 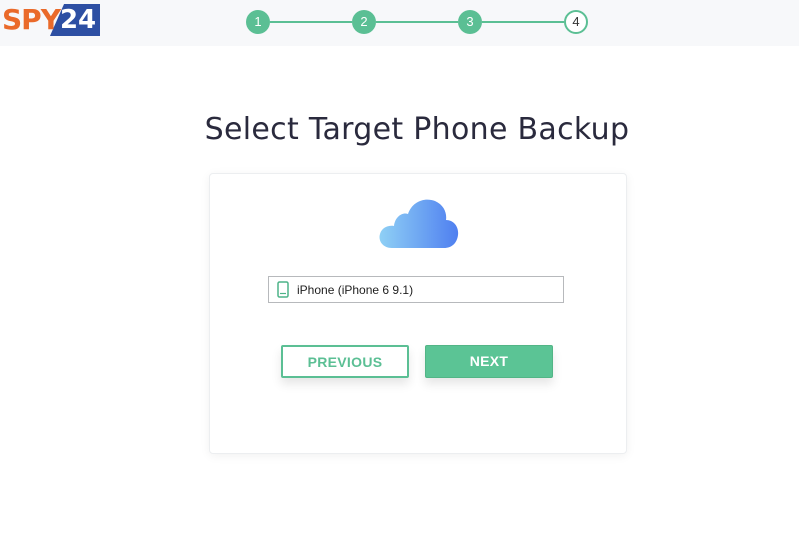 What do you see at coordinates (417, 130) in the screenshot?
I see `page-title: Select Target Phone Backup` at bounding box center [417, 130].